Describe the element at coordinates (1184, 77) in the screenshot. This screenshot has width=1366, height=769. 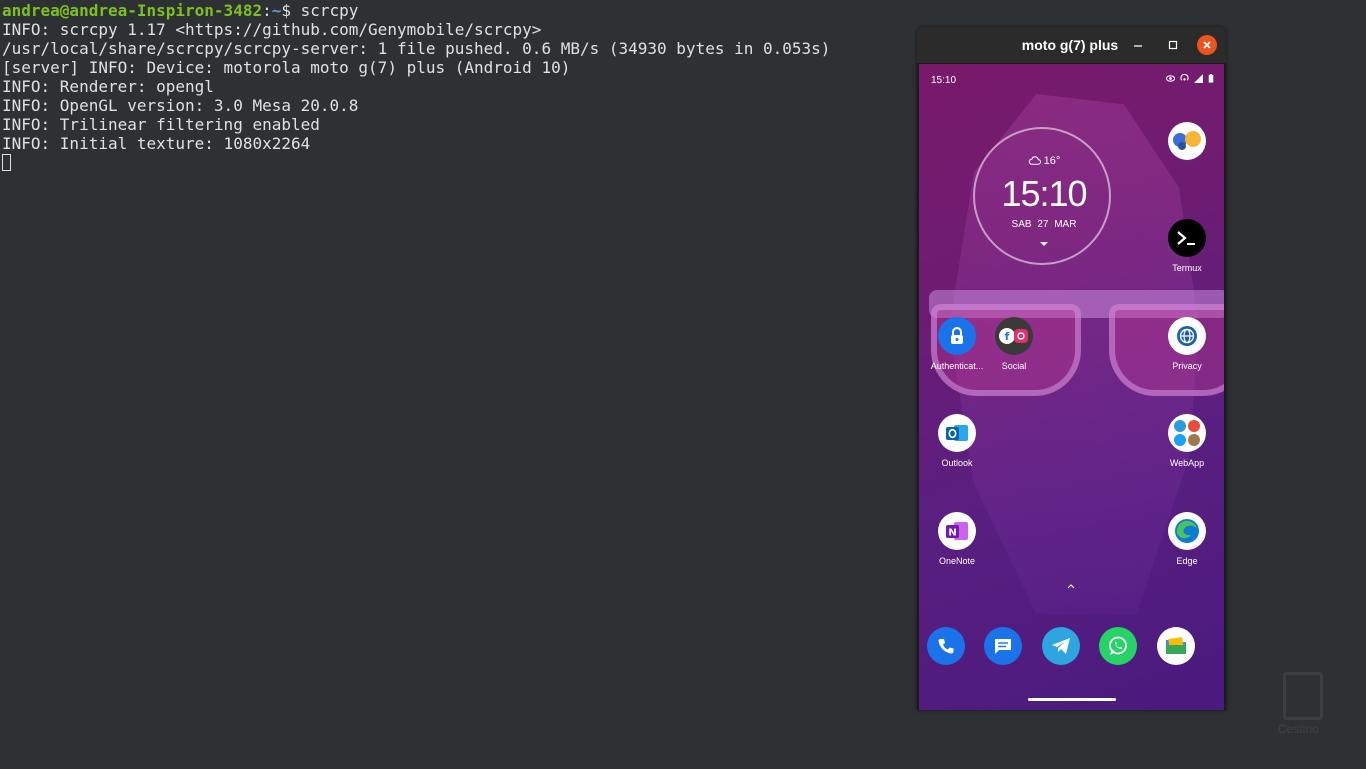
I see `hotspot-icon` at that location.